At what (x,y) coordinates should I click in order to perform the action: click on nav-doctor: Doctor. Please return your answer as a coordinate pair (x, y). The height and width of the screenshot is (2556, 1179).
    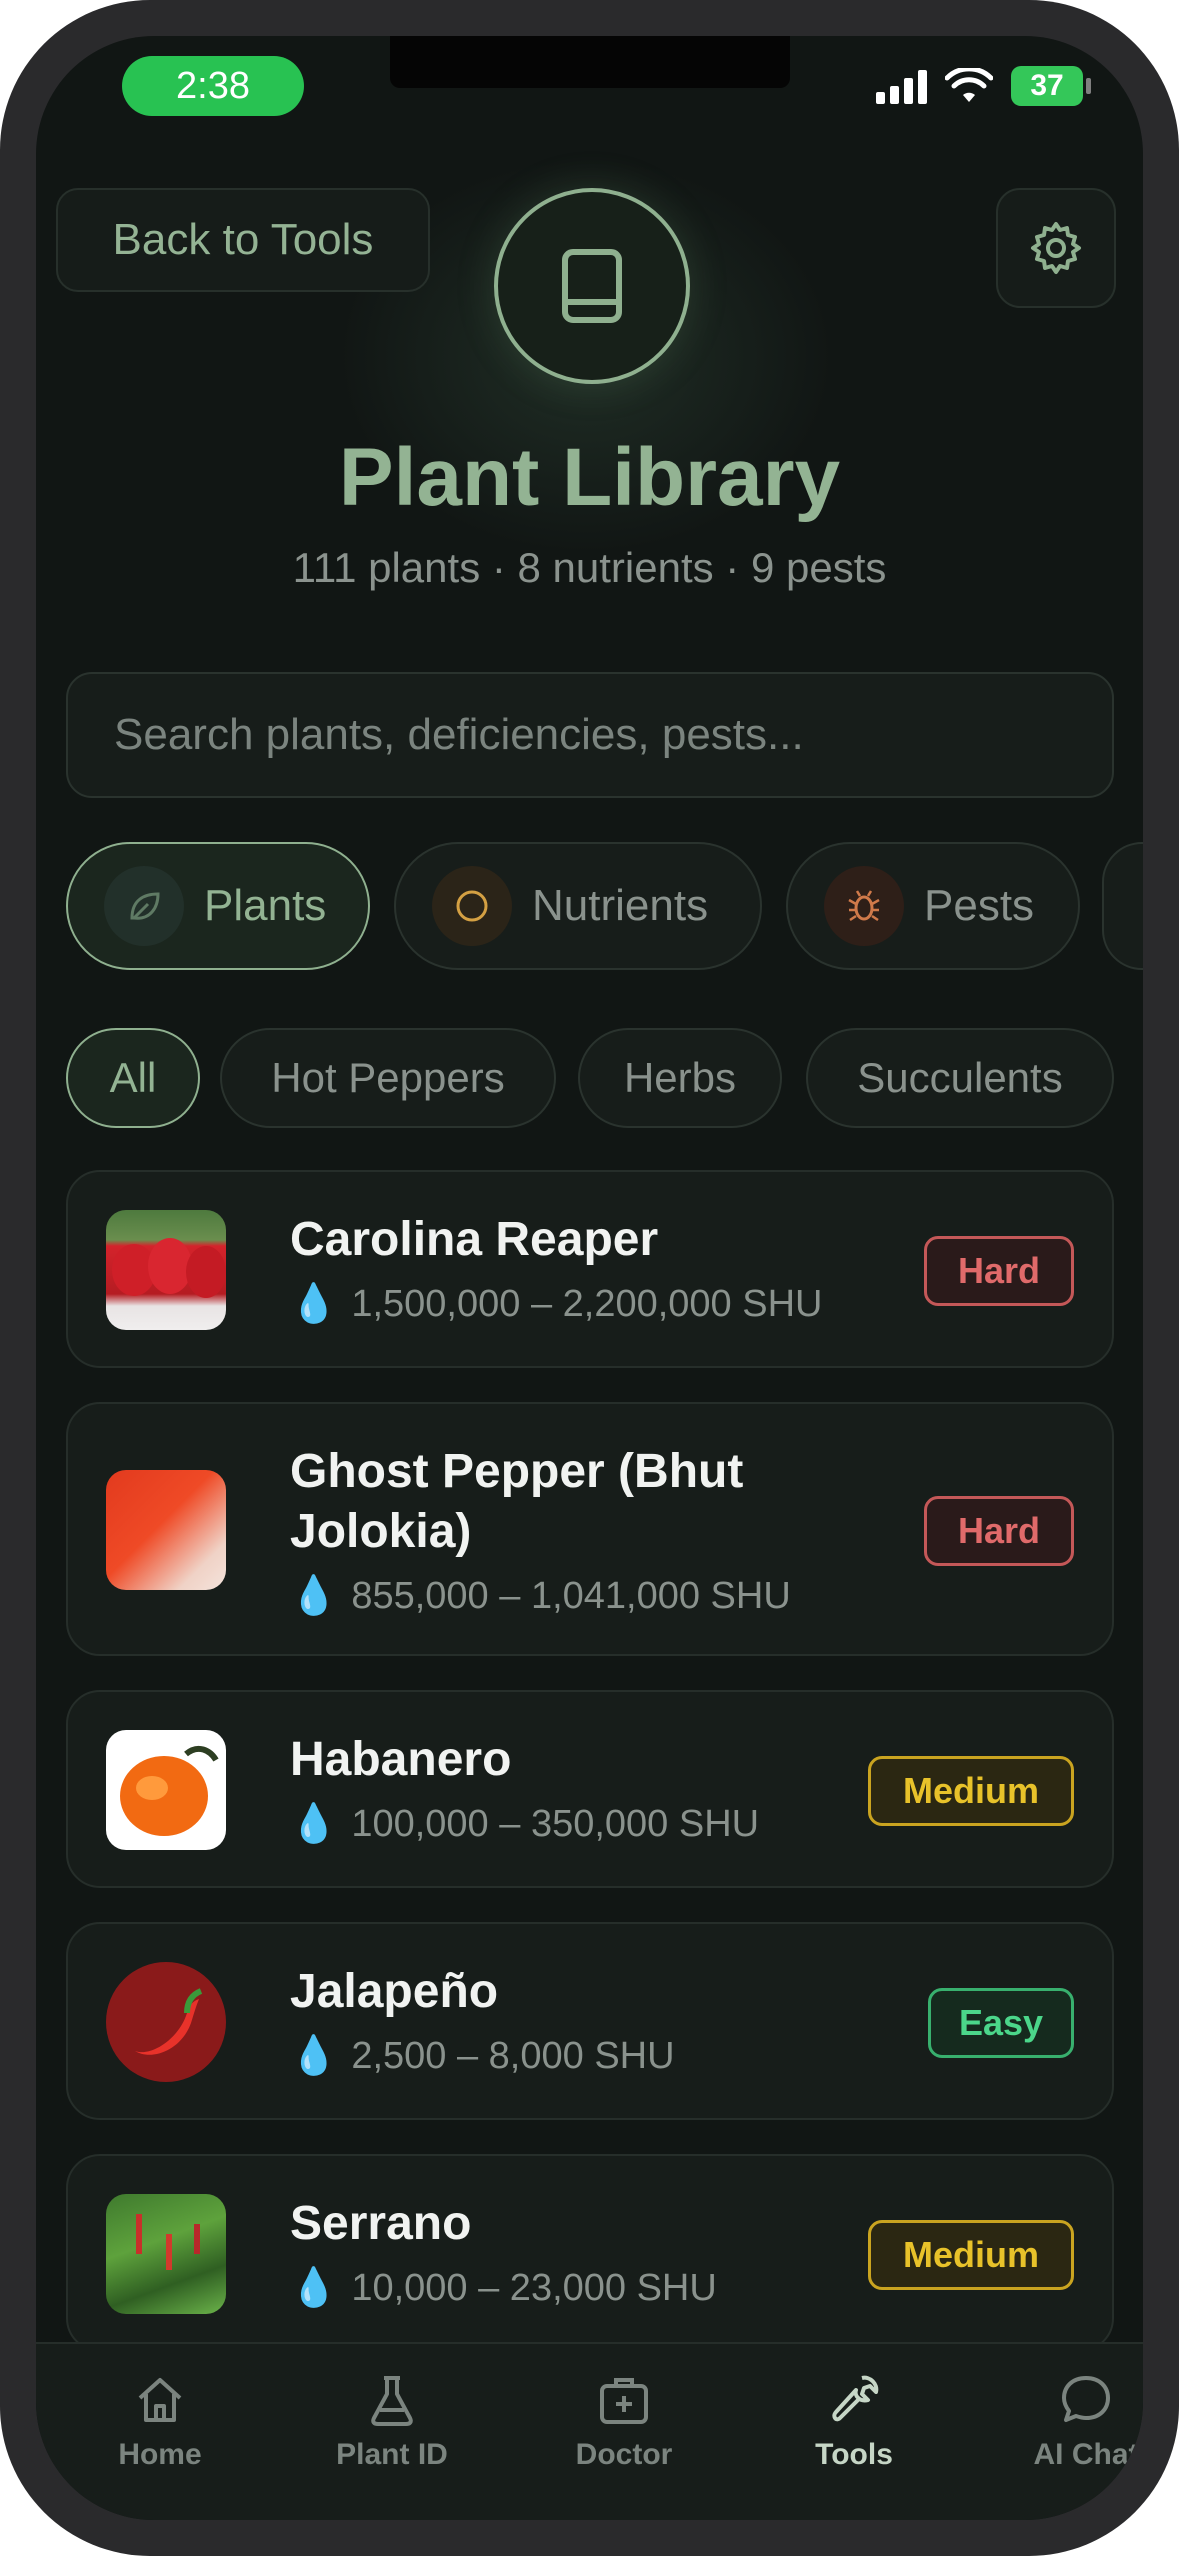
    Looking at the image, I should click on (624, 2422).